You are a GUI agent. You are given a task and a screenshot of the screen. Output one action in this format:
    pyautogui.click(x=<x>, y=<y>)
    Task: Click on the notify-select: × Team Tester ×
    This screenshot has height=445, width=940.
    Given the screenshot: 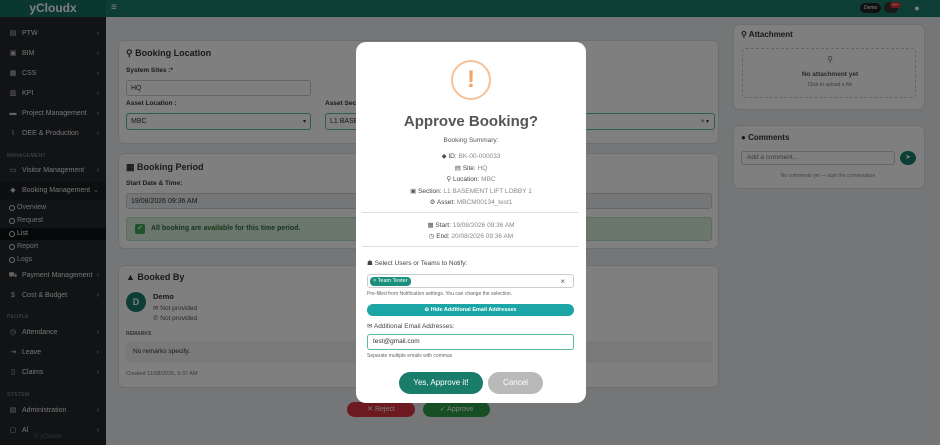 What is the action you would take?
    pyautogui.click(x=470, y=281)
    